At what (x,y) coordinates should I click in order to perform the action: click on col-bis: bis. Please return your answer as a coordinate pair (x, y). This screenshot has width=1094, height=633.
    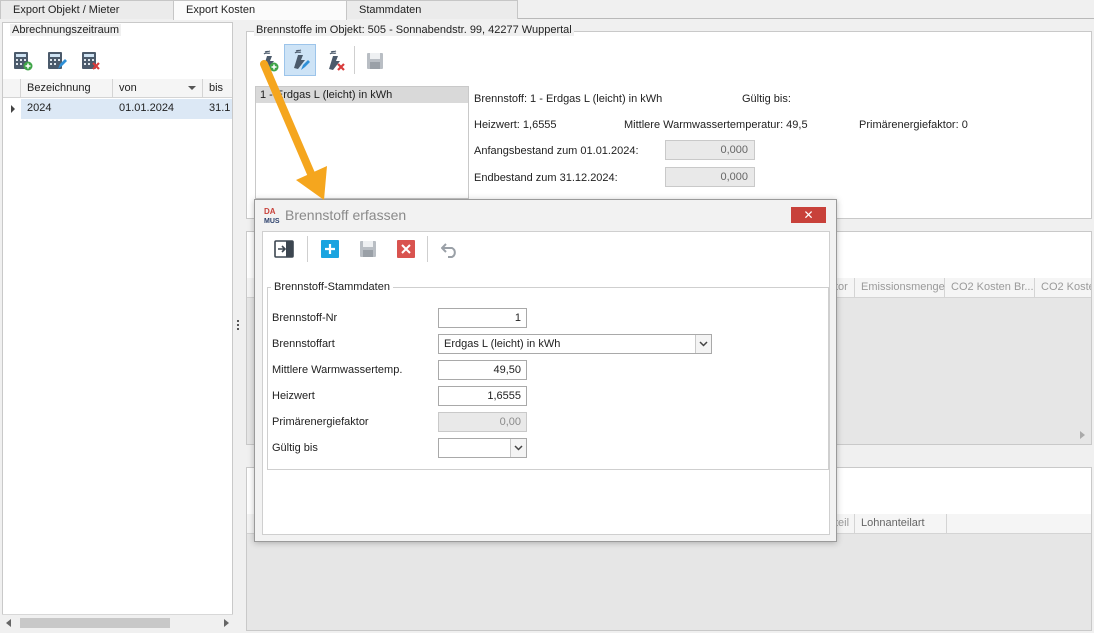
    Looking at the image, I should click on (217, 88).